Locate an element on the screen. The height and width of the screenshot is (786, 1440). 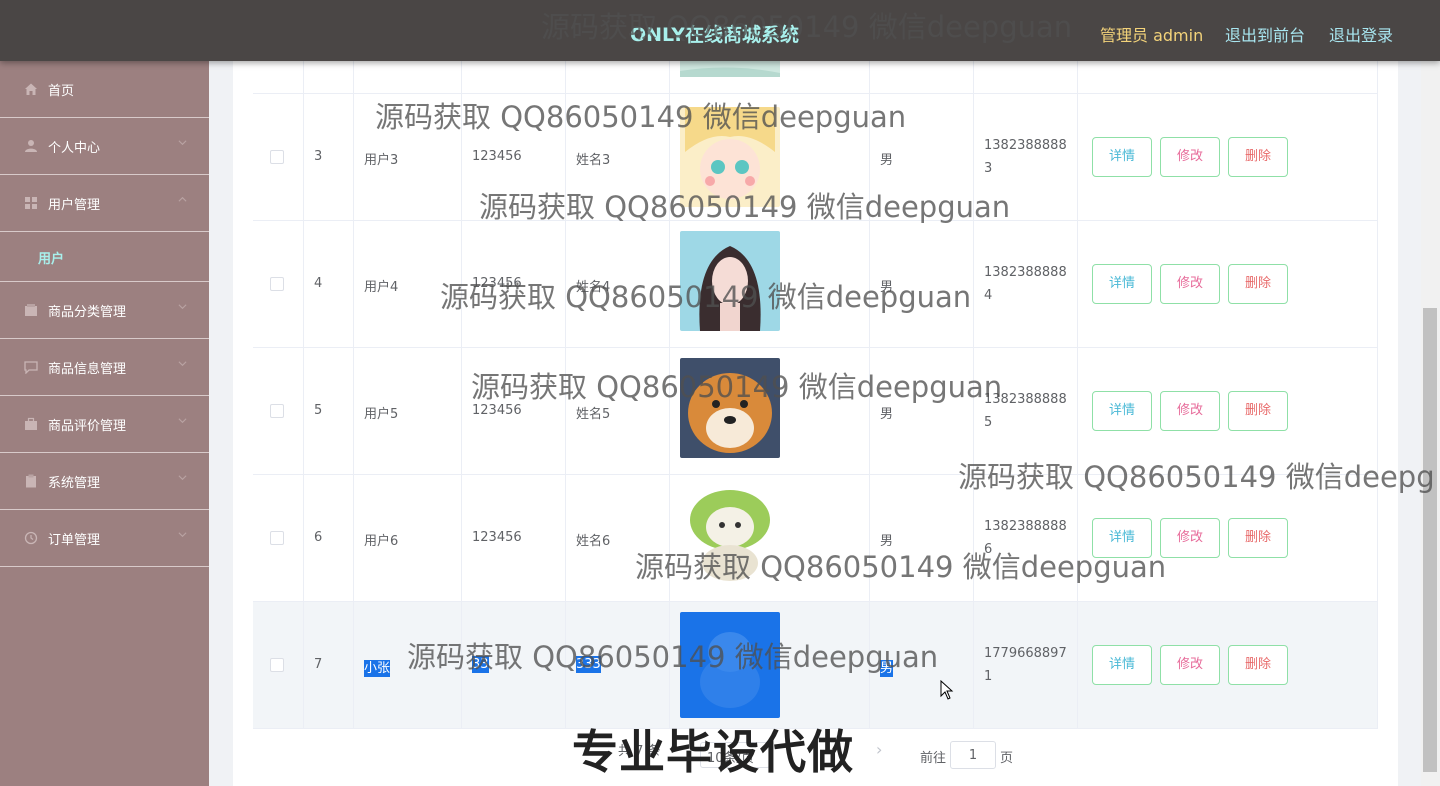
sidebar-item-label: 用户管理 is located at coordinates (74, 205).